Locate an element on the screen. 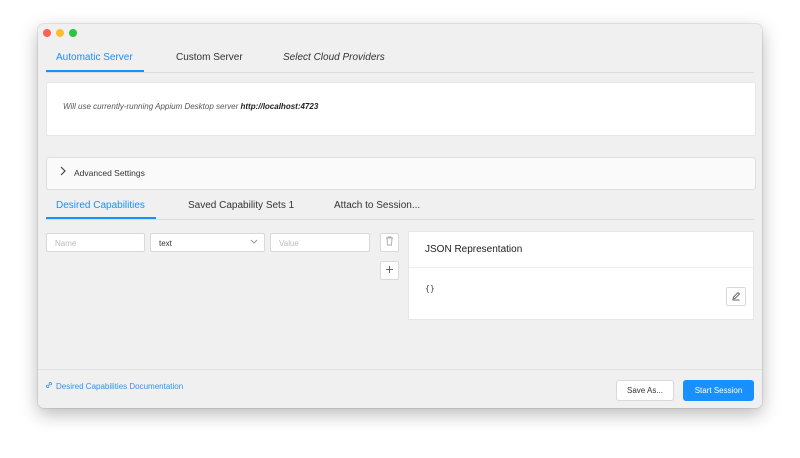 Image resolution: width=800 pixels, height=458 pixels. capability-type-select: text is located at coordinates (207, 242).